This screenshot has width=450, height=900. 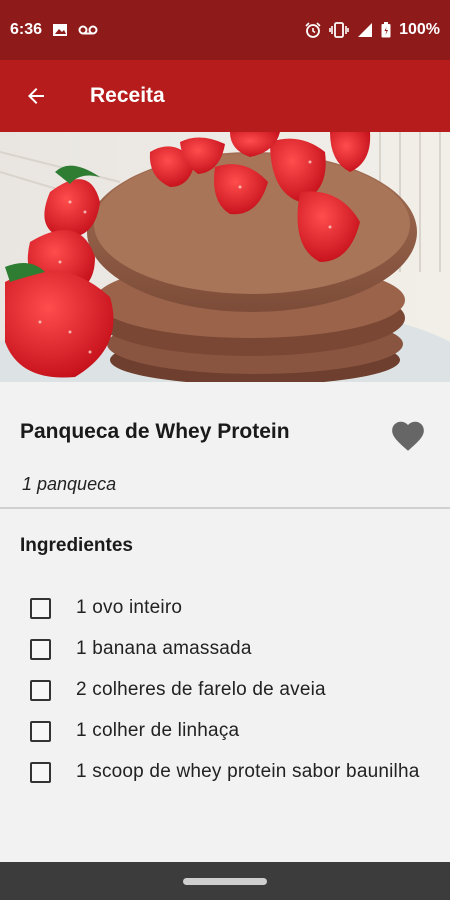 I want to click on back-button, so click(x=36, y=96).